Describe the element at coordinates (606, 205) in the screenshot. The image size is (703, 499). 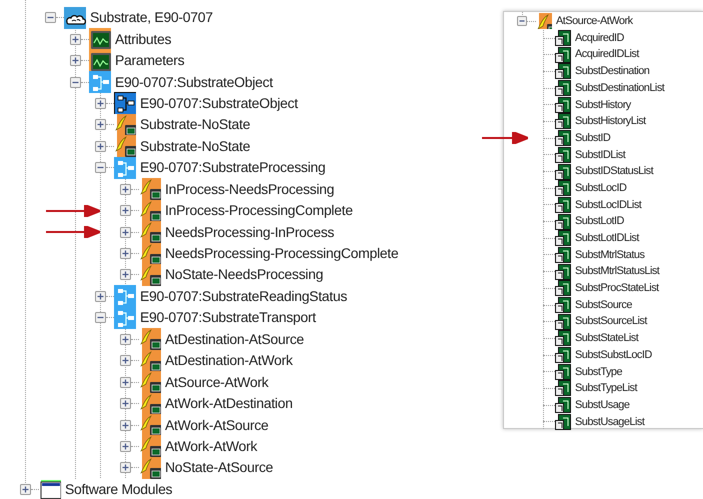
I see `tree-item-label: SubstLocIDList` at that location.